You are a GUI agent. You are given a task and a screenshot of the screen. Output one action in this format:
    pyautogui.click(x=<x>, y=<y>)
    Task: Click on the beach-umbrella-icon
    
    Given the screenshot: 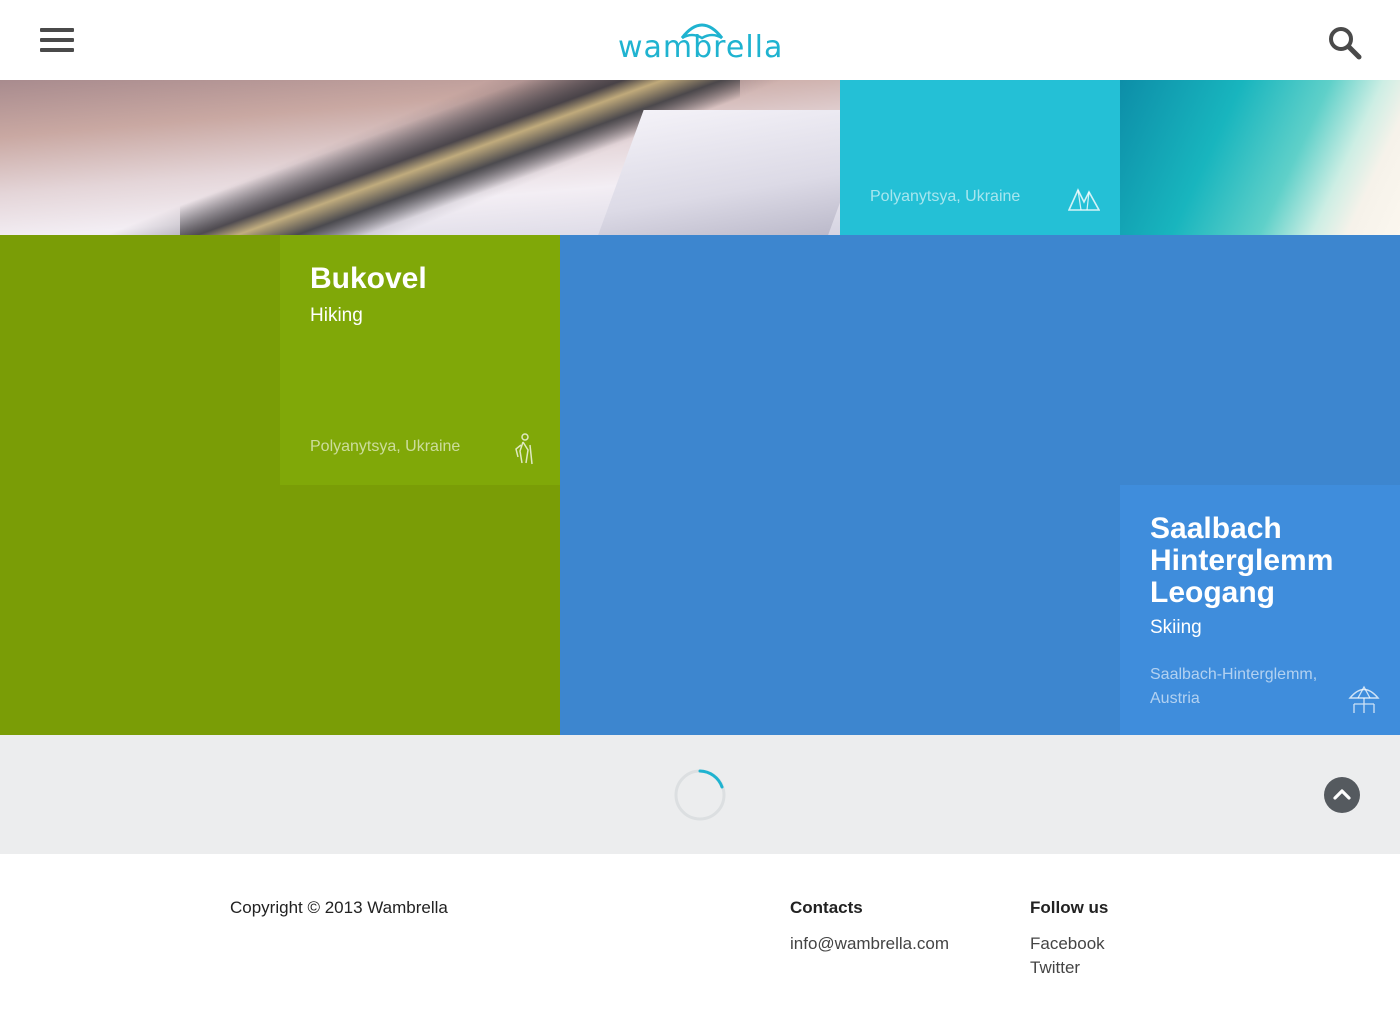 What is the action you would take?
    pyautogui.click(x=1364, y=699)
    